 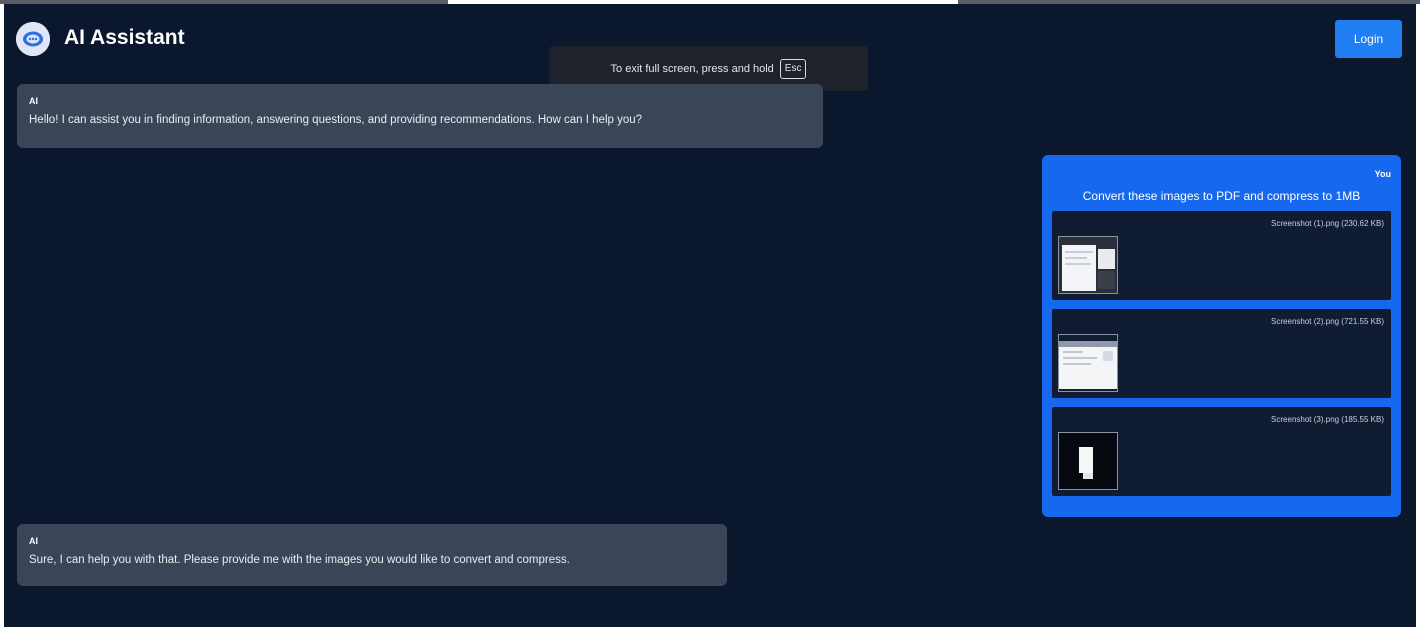 What do you see at coordinates (1221, 353) in the screenshot?
I see `attachment-card: Screenshot (2).png (721.55 KB)` at bounding box center [1221, 353].